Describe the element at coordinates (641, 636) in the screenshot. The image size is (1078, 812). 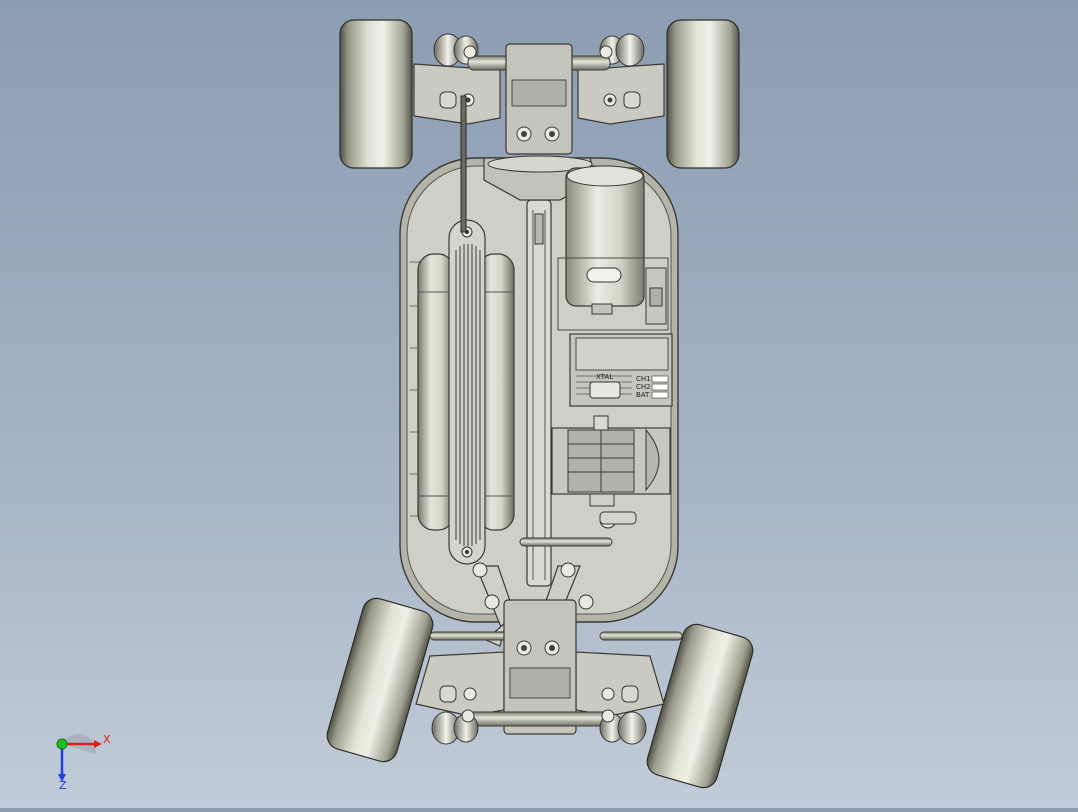
I see `rear-tie-rod-right` at that location.